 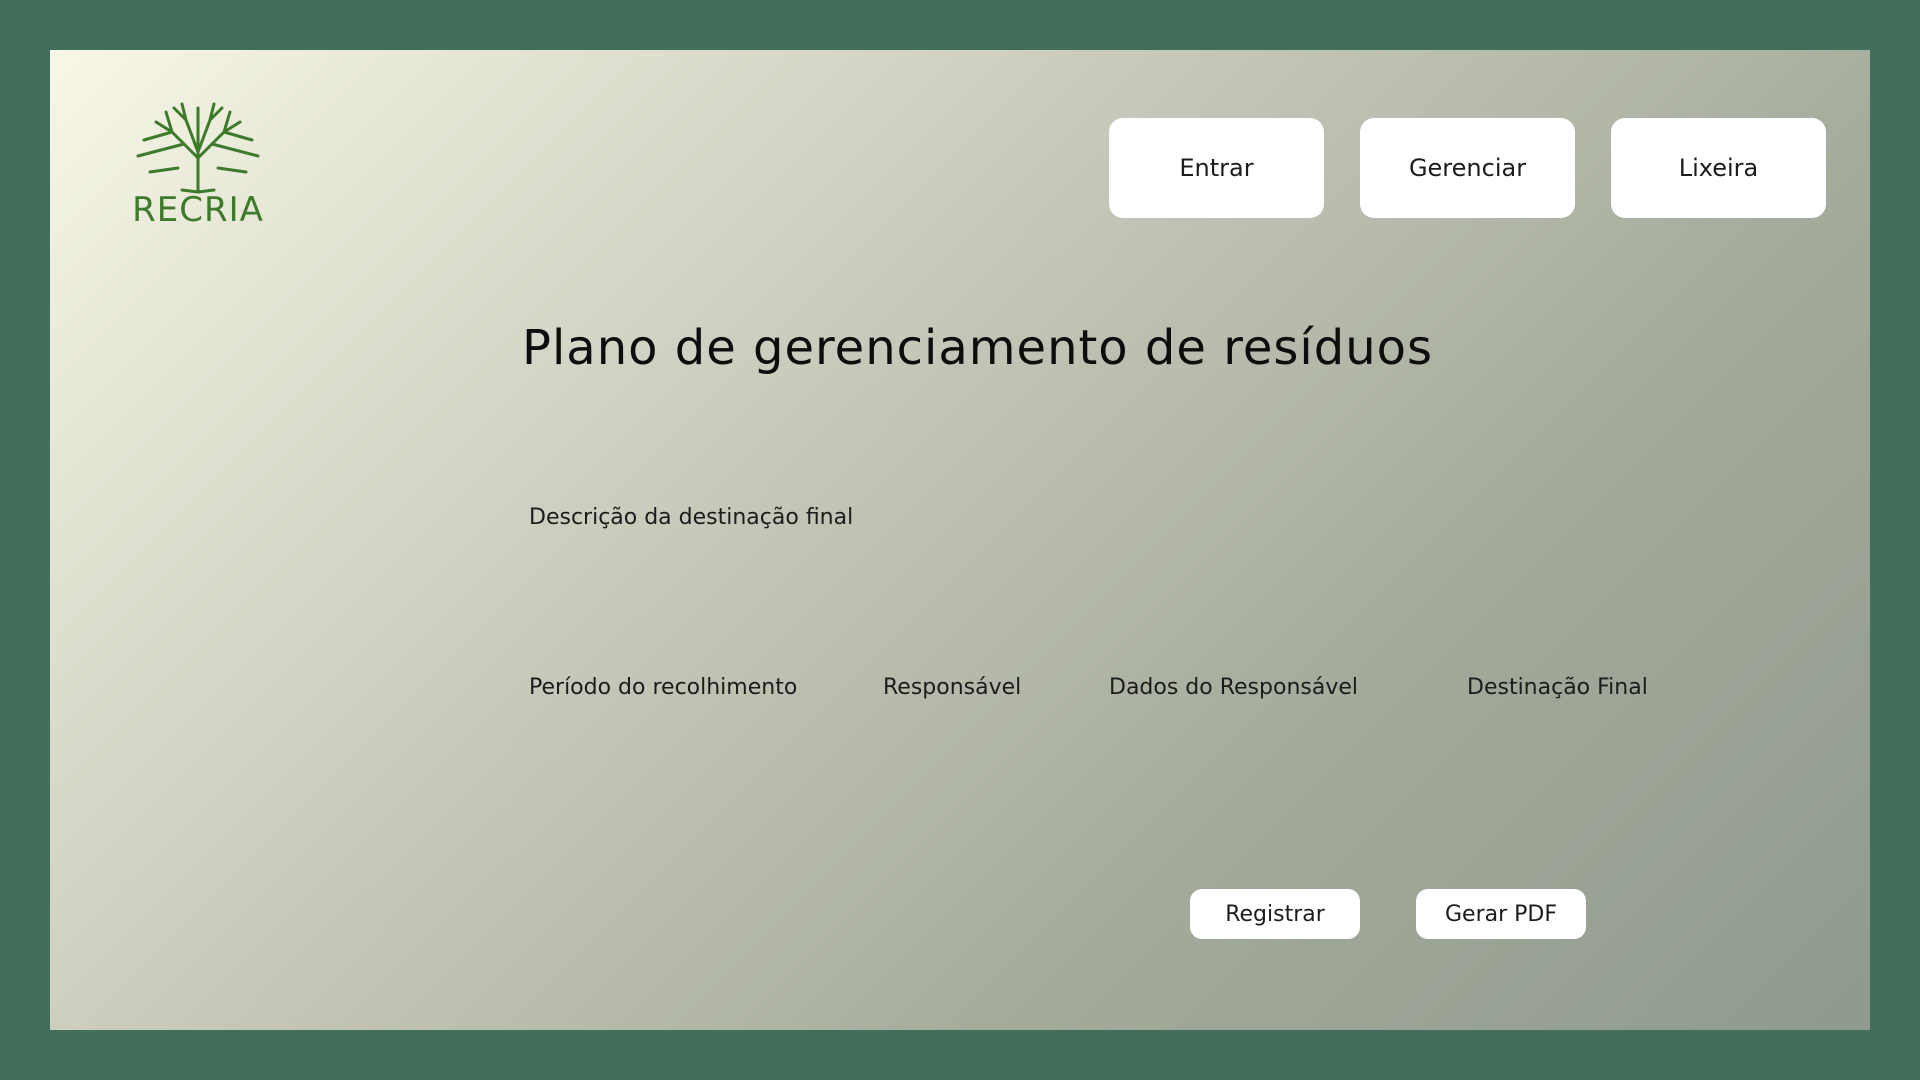 What do you see at coordinates (1275, 914) in the screenshot?
I see `registrar-button: Registrar` at bounding box center [1275, 914].